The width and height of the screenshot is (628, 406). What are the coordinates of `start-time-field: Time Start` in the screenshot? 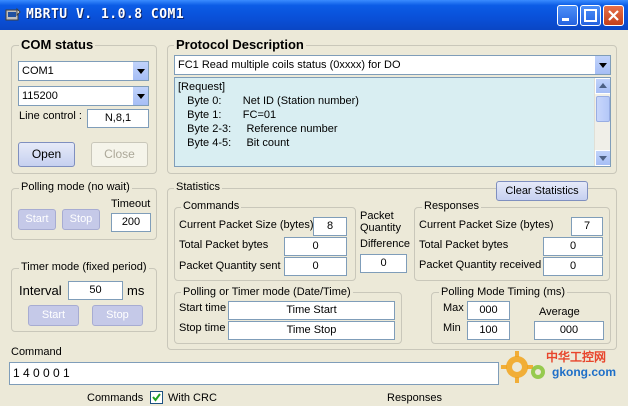 It's located at (311, 310).